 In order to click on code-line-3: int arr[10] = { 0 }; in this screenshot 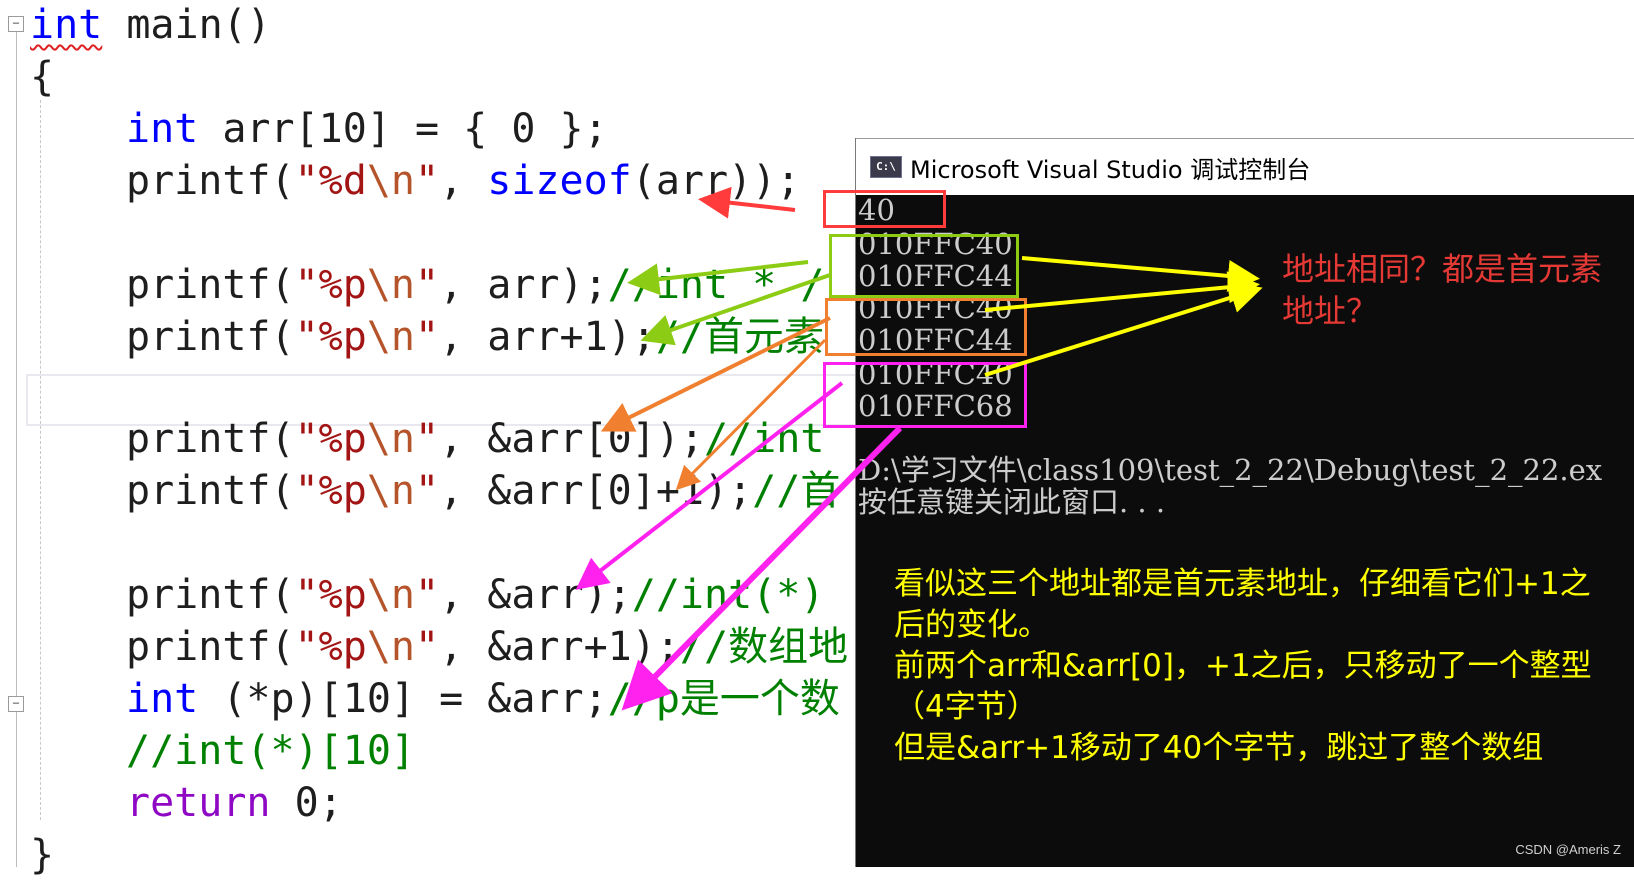, I will do `click(367, 129)`.